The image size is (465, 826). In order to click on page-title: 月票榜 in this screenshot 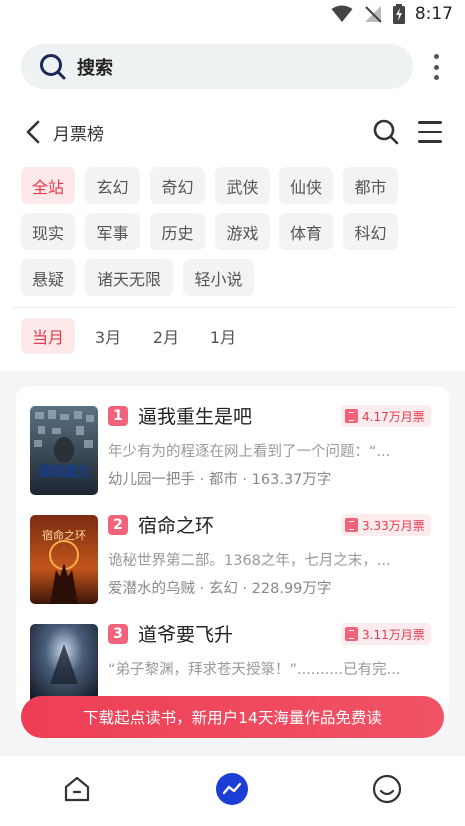, I will do `click(78, 135)`.